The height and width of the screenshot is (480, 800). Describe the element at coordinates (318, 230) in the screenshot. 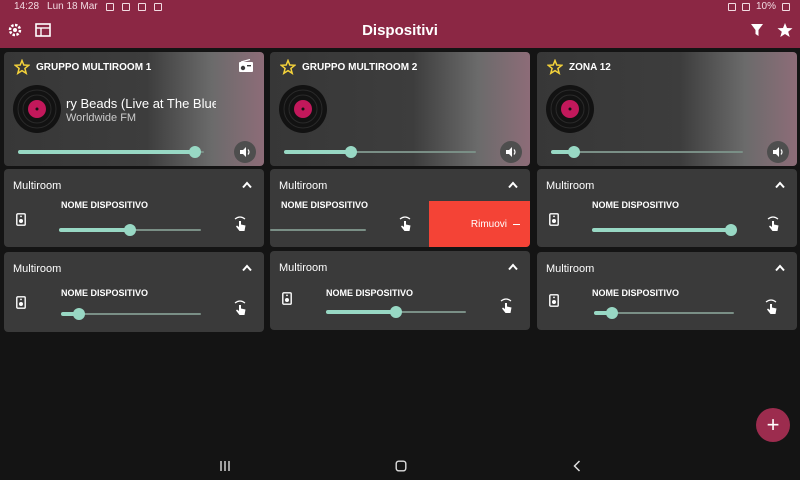

I see `device-volume-slider-swiped` at that location.